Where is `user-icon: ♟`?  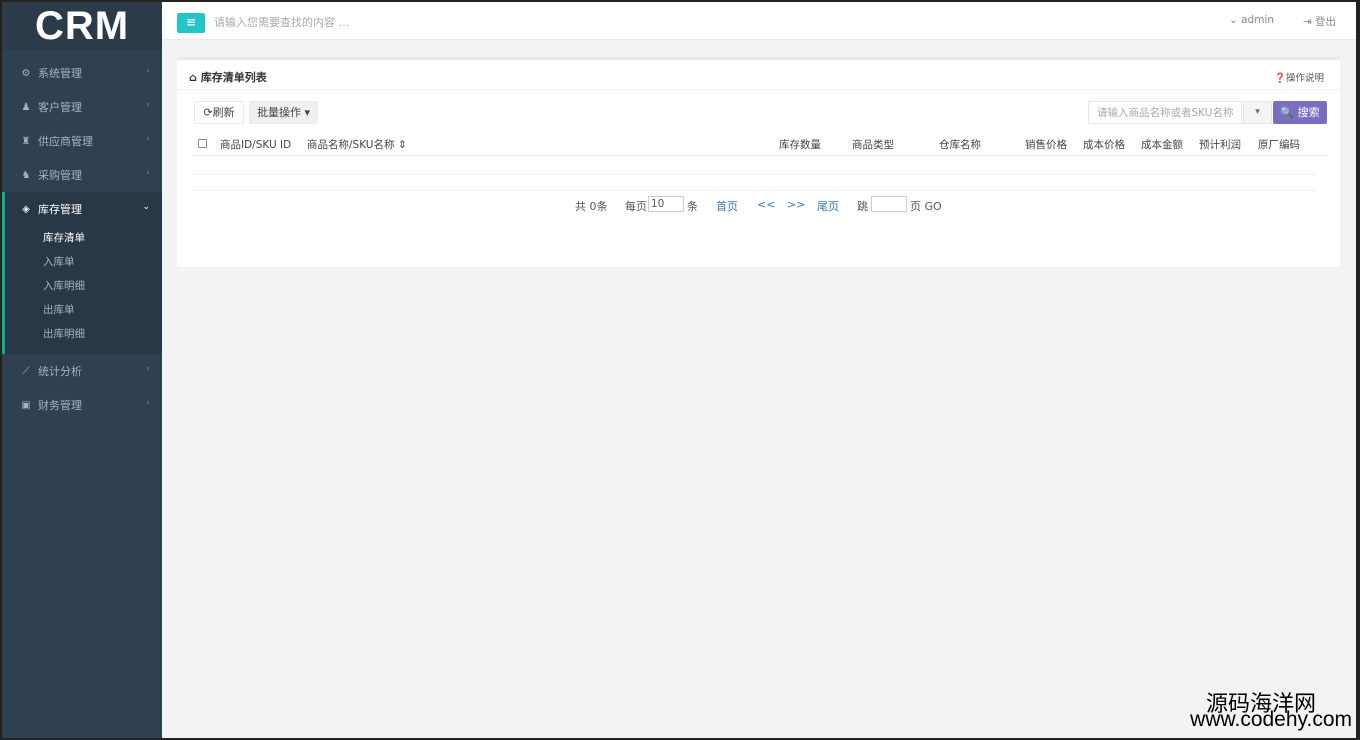 user-icon: ♟ is located at coordinates (26, 107).